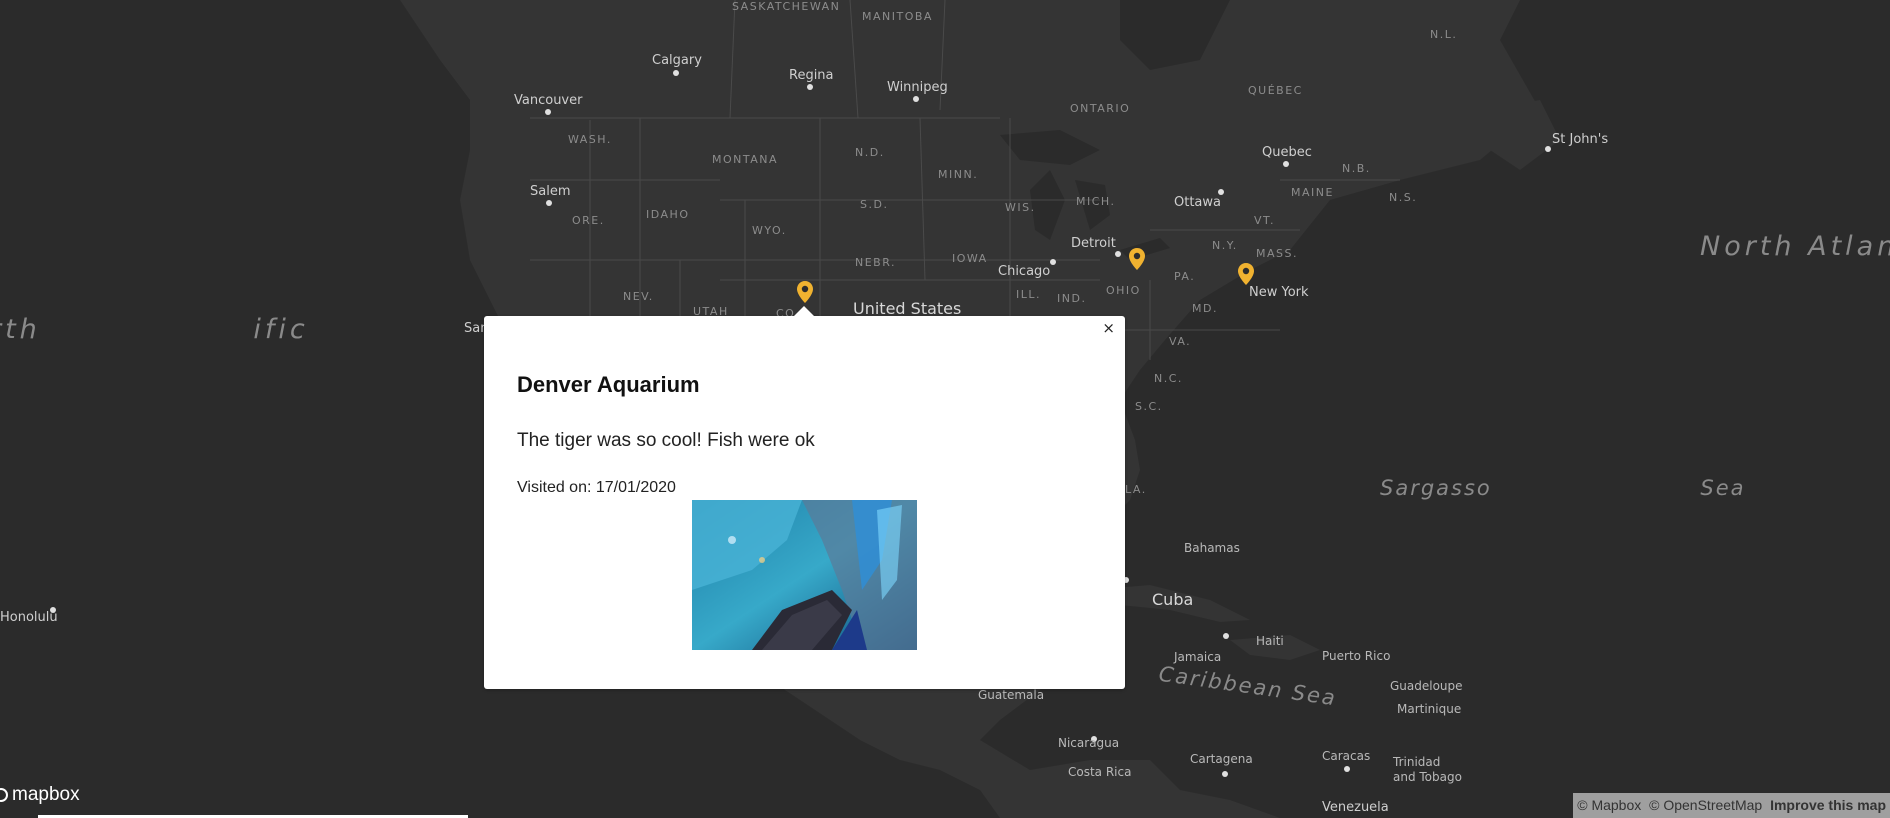  What do you see at coordinates (1226, 636) in the screenshot?
I see `dot-haiti` at bounding box center [1226, 636].